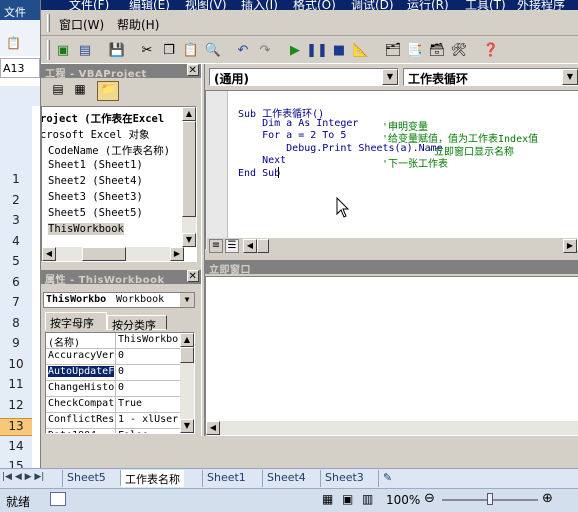  Describe the element at coordinates (147, 50) in the screenshot. I see `cut-icon: ✂` at that location.